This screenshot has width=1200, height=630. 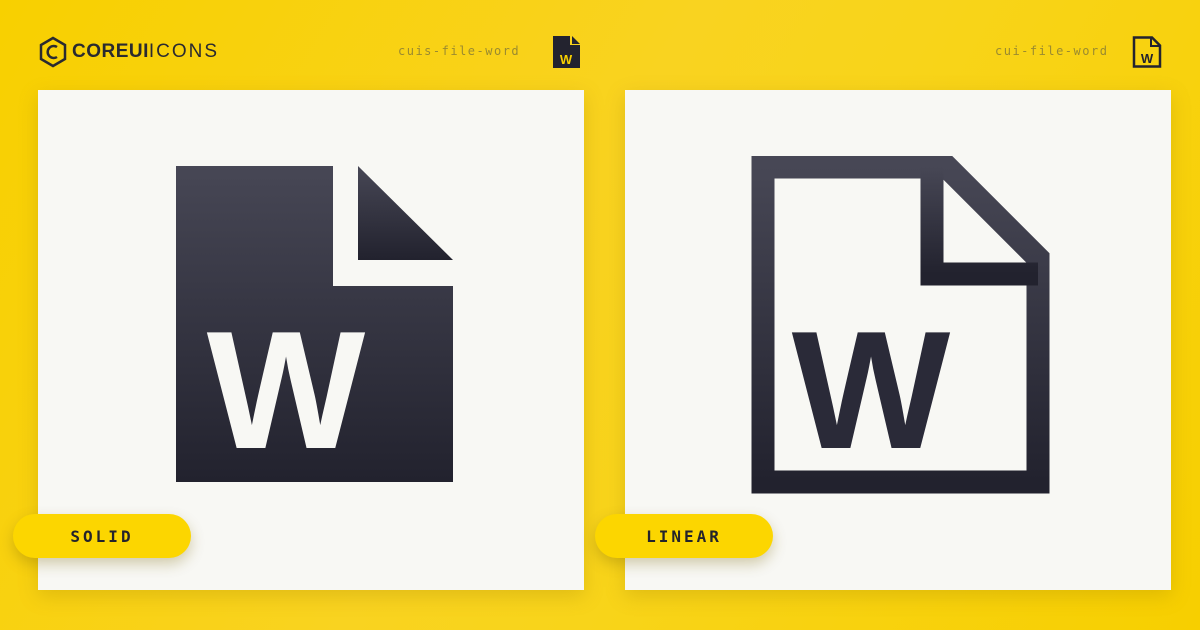 I want to click on file-word-linear-icon: W, so click(x=900, y=325).